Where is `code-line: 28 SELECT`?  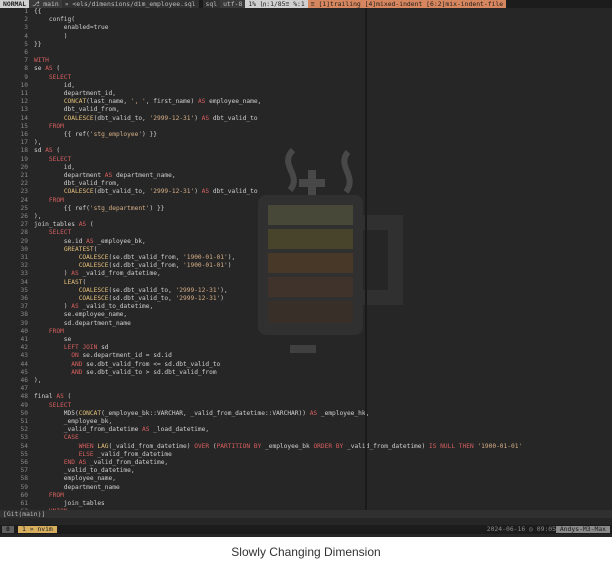 code-line: 28 SELECT is located at coordinates (182, 233).